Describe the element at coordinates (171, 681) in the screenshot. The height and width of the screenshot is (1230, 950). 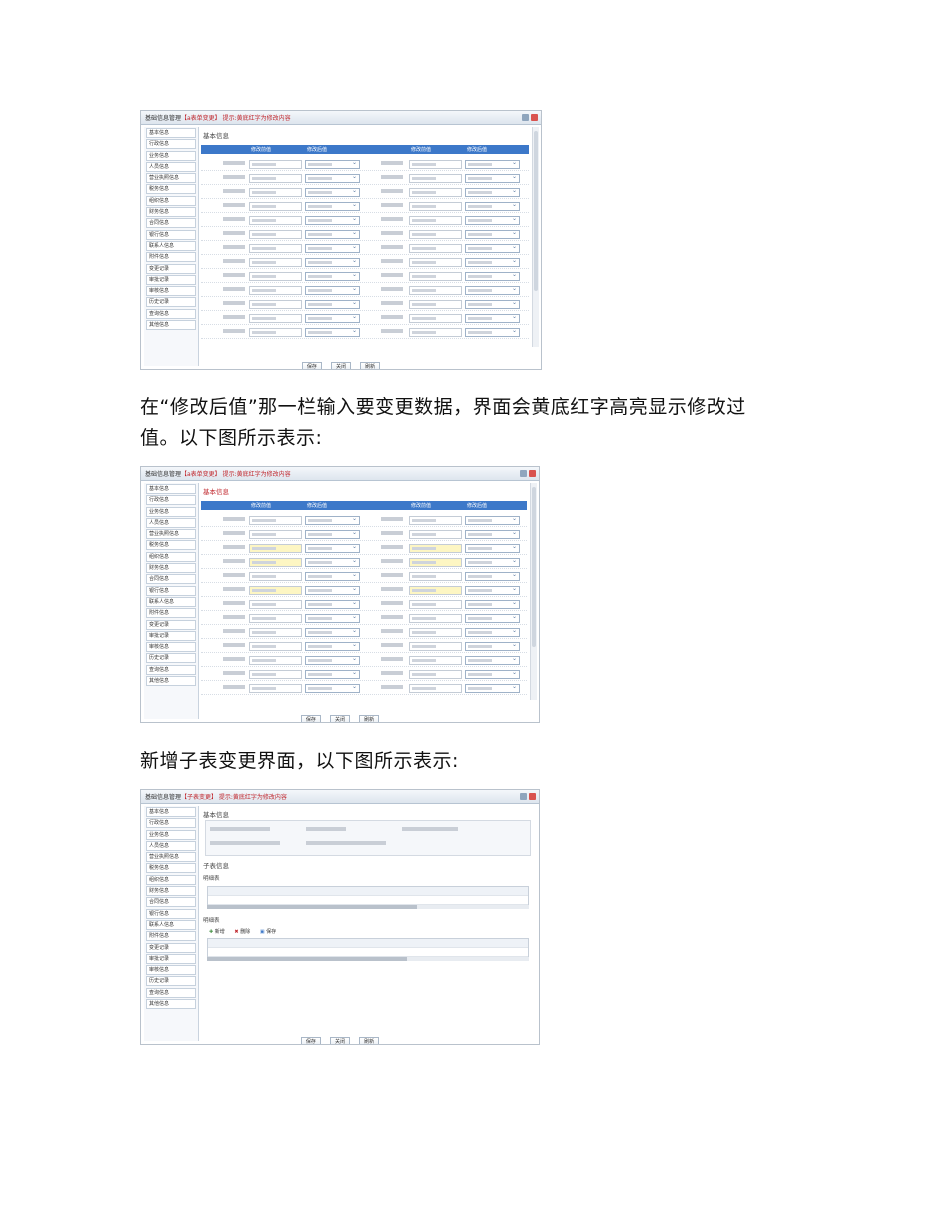
I see `sidebar-item: 其他信息` at that location.